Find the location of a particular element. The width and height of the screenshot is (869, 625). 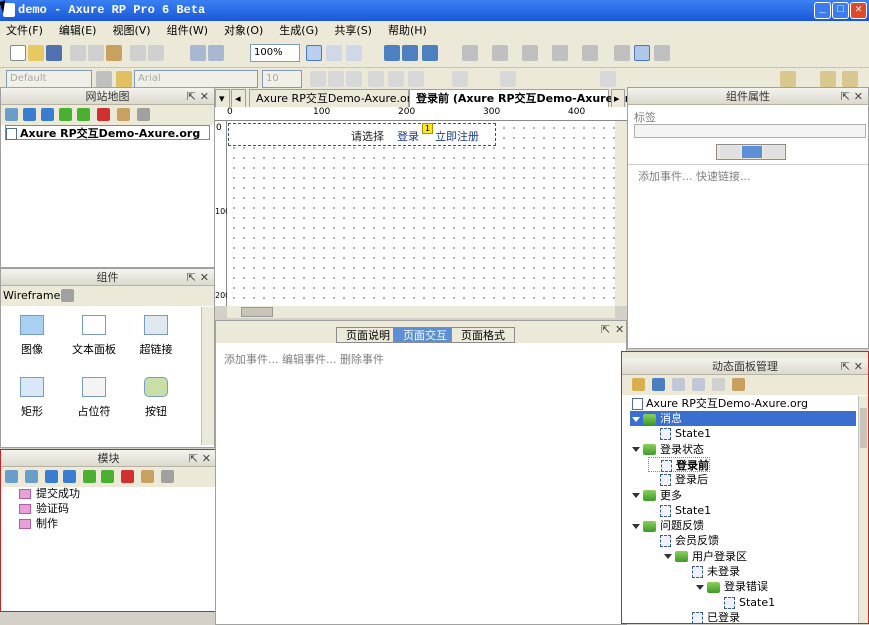

text-align-left-icon is located at coordinates (376, 79).